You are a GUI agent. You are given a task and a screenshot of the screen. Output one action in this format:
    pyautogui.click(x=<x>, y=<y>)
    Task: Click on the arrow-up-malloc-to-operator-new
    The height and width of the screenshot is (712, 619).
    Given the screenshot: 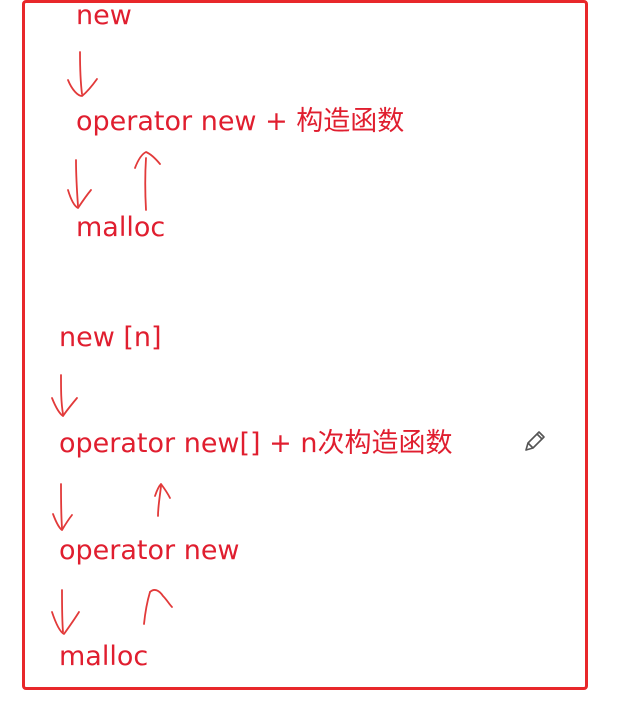 What is the action you would take?
    pyautogui.click(x=147, y=181)
    